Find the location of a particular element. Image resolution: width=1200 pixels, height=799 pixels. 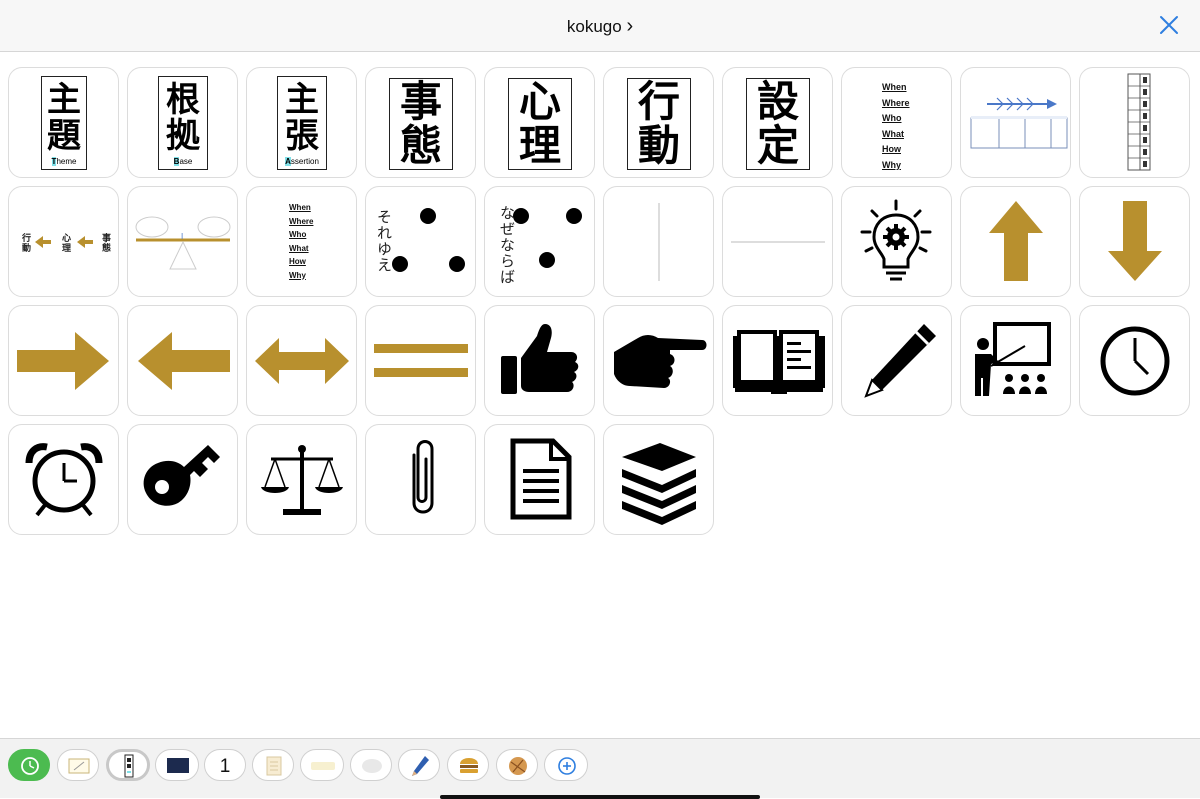

cloud-icon is located at coordinates (372, 766).